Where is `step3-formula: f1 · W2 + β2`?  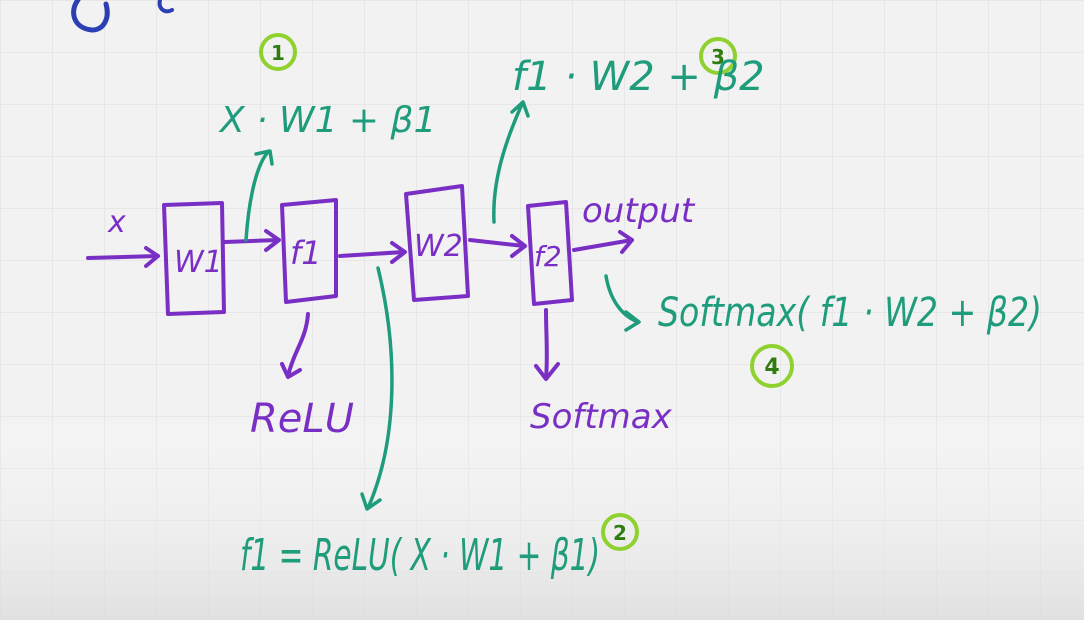 step3-formula: f1 · W2 + β2 is located at coordinates (638, 77).